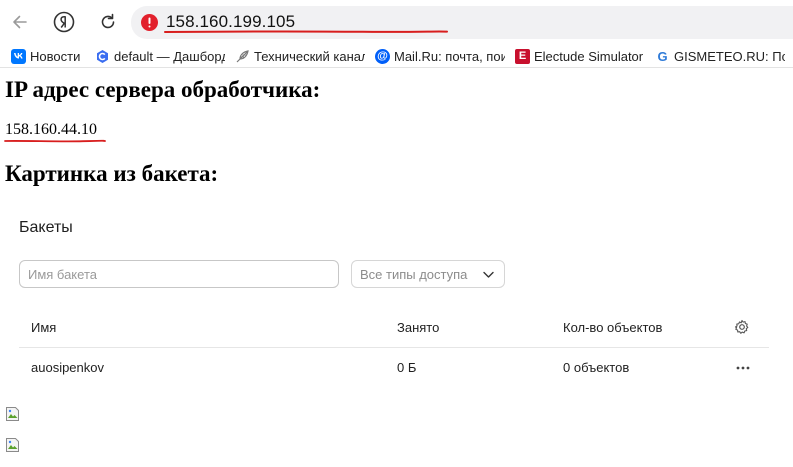  What do you see at coordinates (407, 367) in the screenshot?
I see `bucket-size-cell: 0 Б` at bounding box center [407, 367].